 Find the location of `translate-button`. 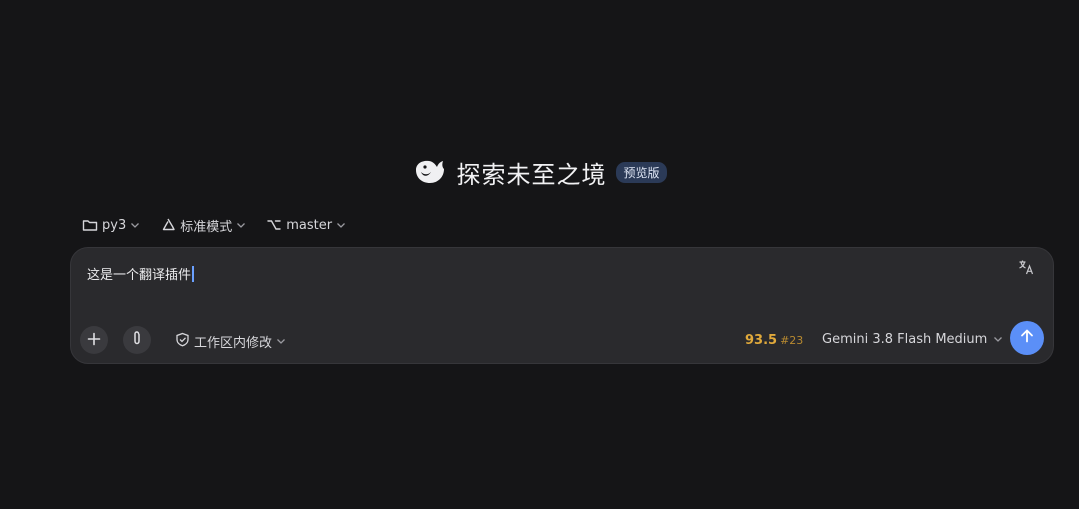

translate-button is located at coordinates (1026, 269).